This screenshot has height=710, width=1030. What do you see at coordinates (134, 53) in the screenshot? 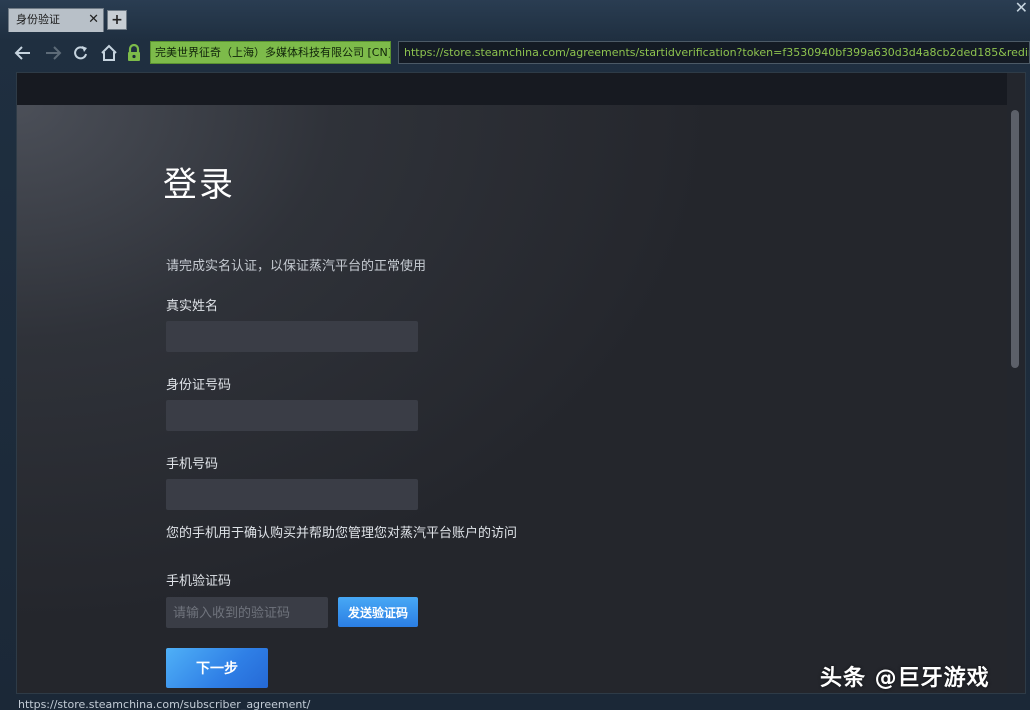
I see `lock-icon` at bounding box center [134, 53].